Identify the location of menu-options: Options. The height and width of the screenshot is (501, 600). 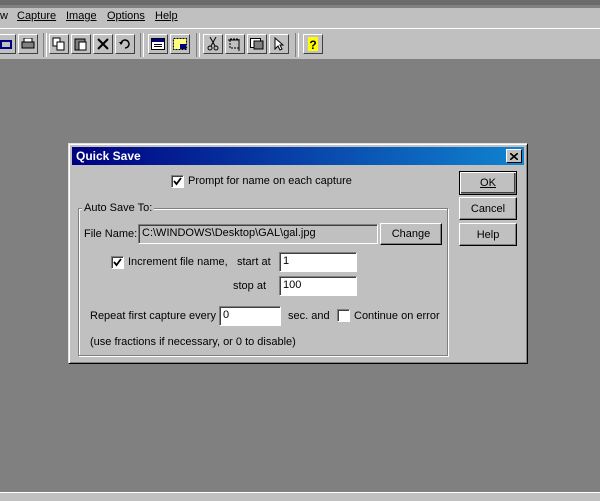
(126, 16).